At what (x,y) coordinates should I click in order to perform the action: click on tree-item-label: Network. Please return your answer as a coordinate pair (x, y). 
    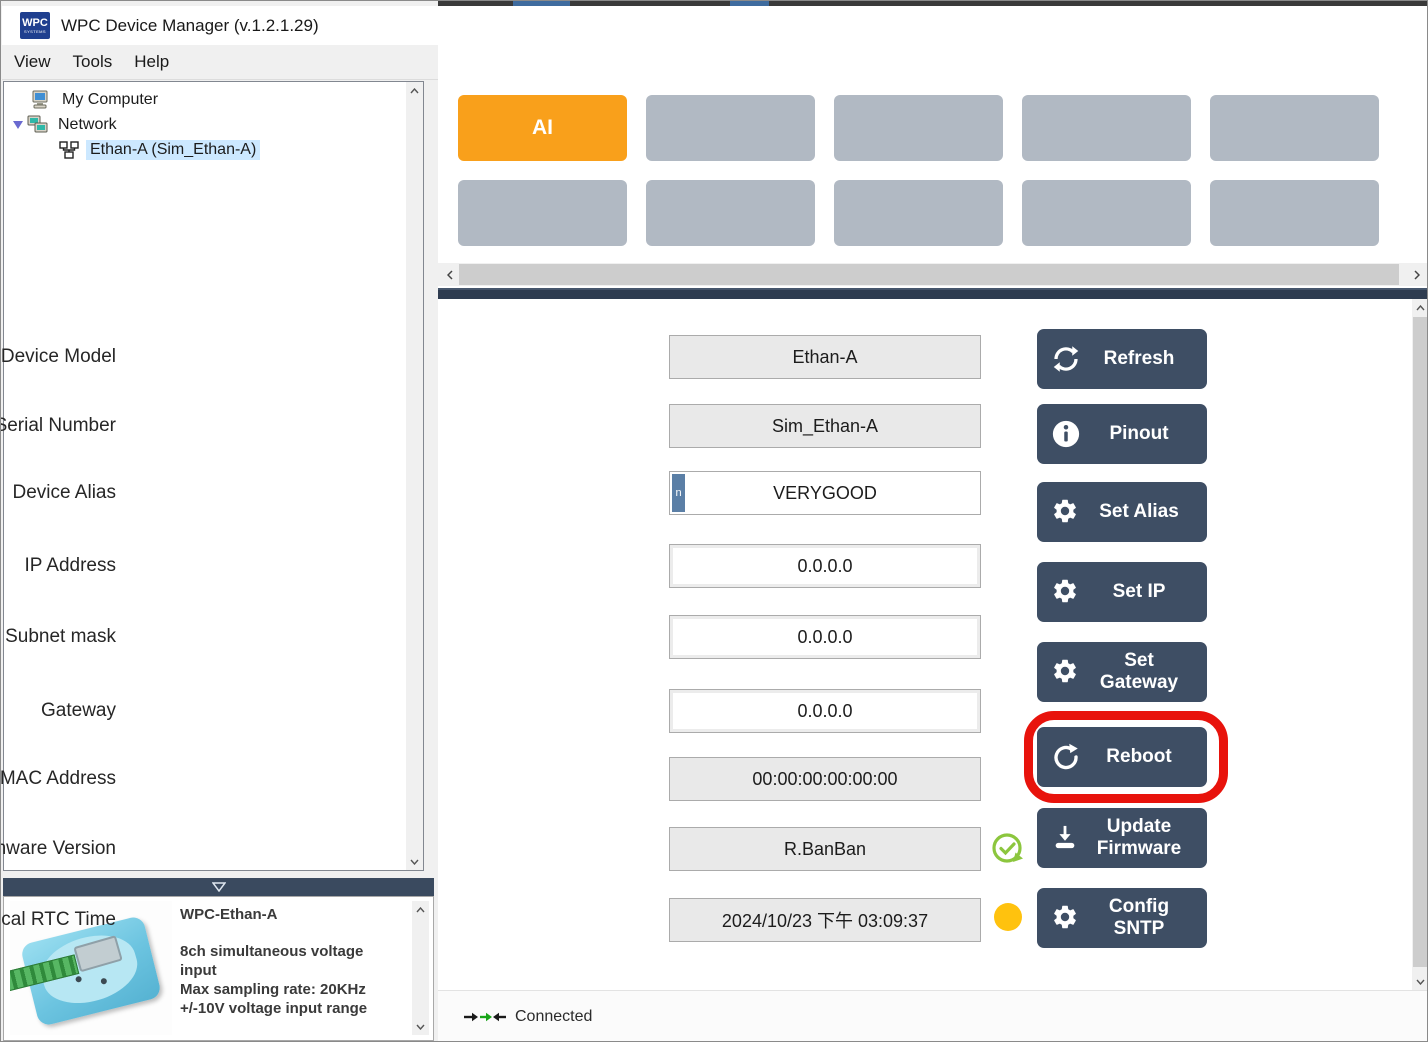
    Looking at the image, I should click on (87, 124).